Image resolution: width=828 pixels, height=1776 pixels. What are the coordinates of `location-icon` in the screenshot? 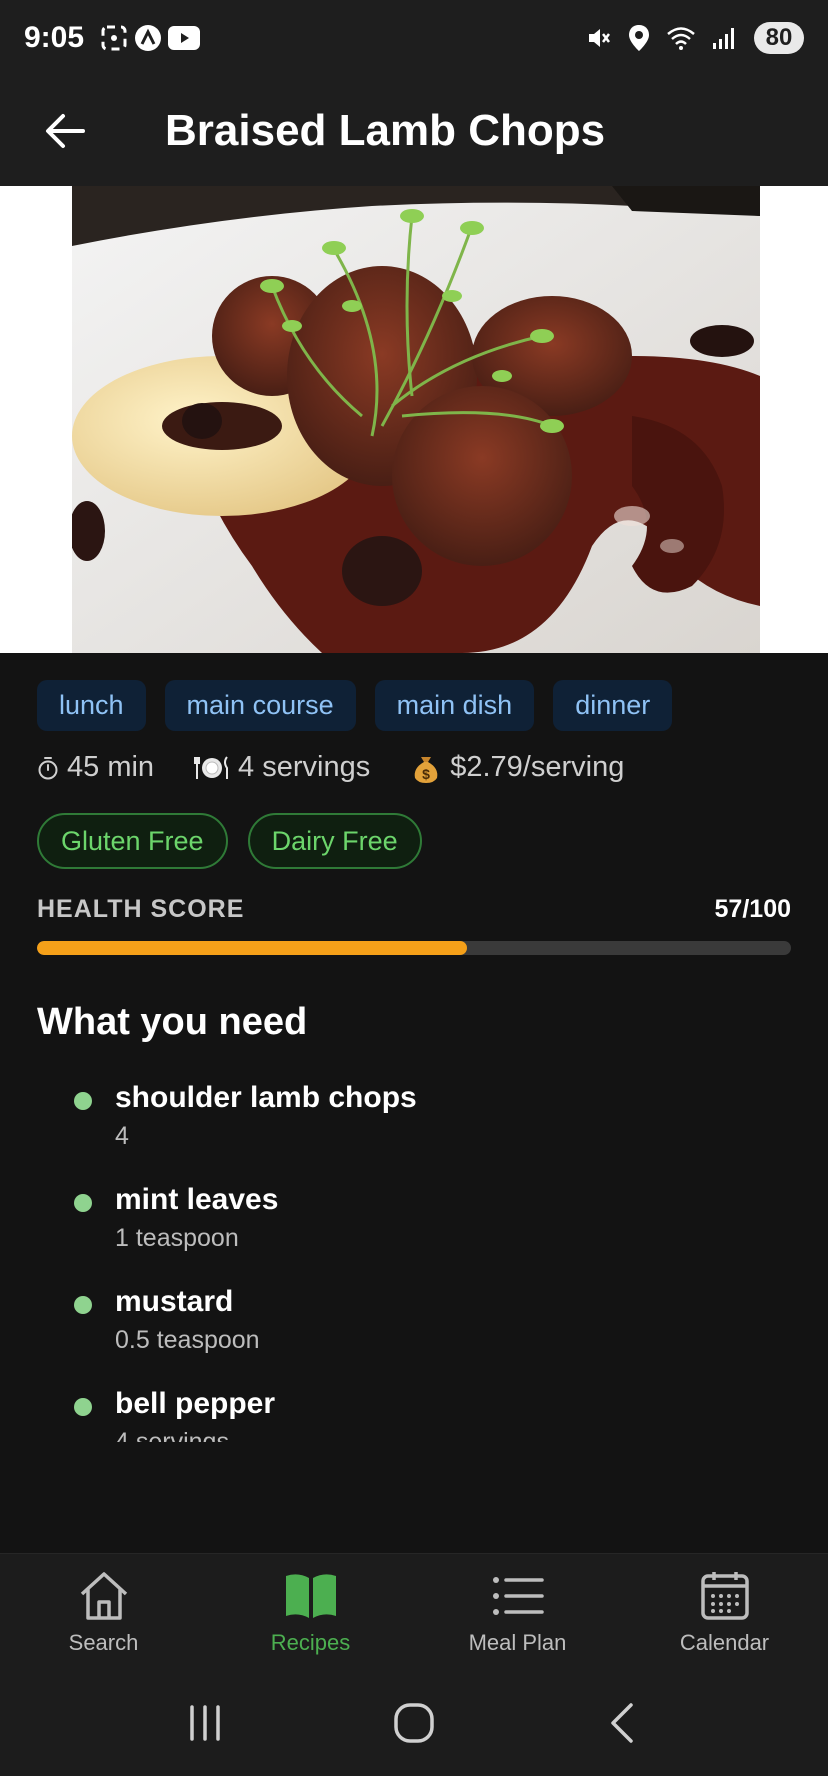 It's located at (639, 38).